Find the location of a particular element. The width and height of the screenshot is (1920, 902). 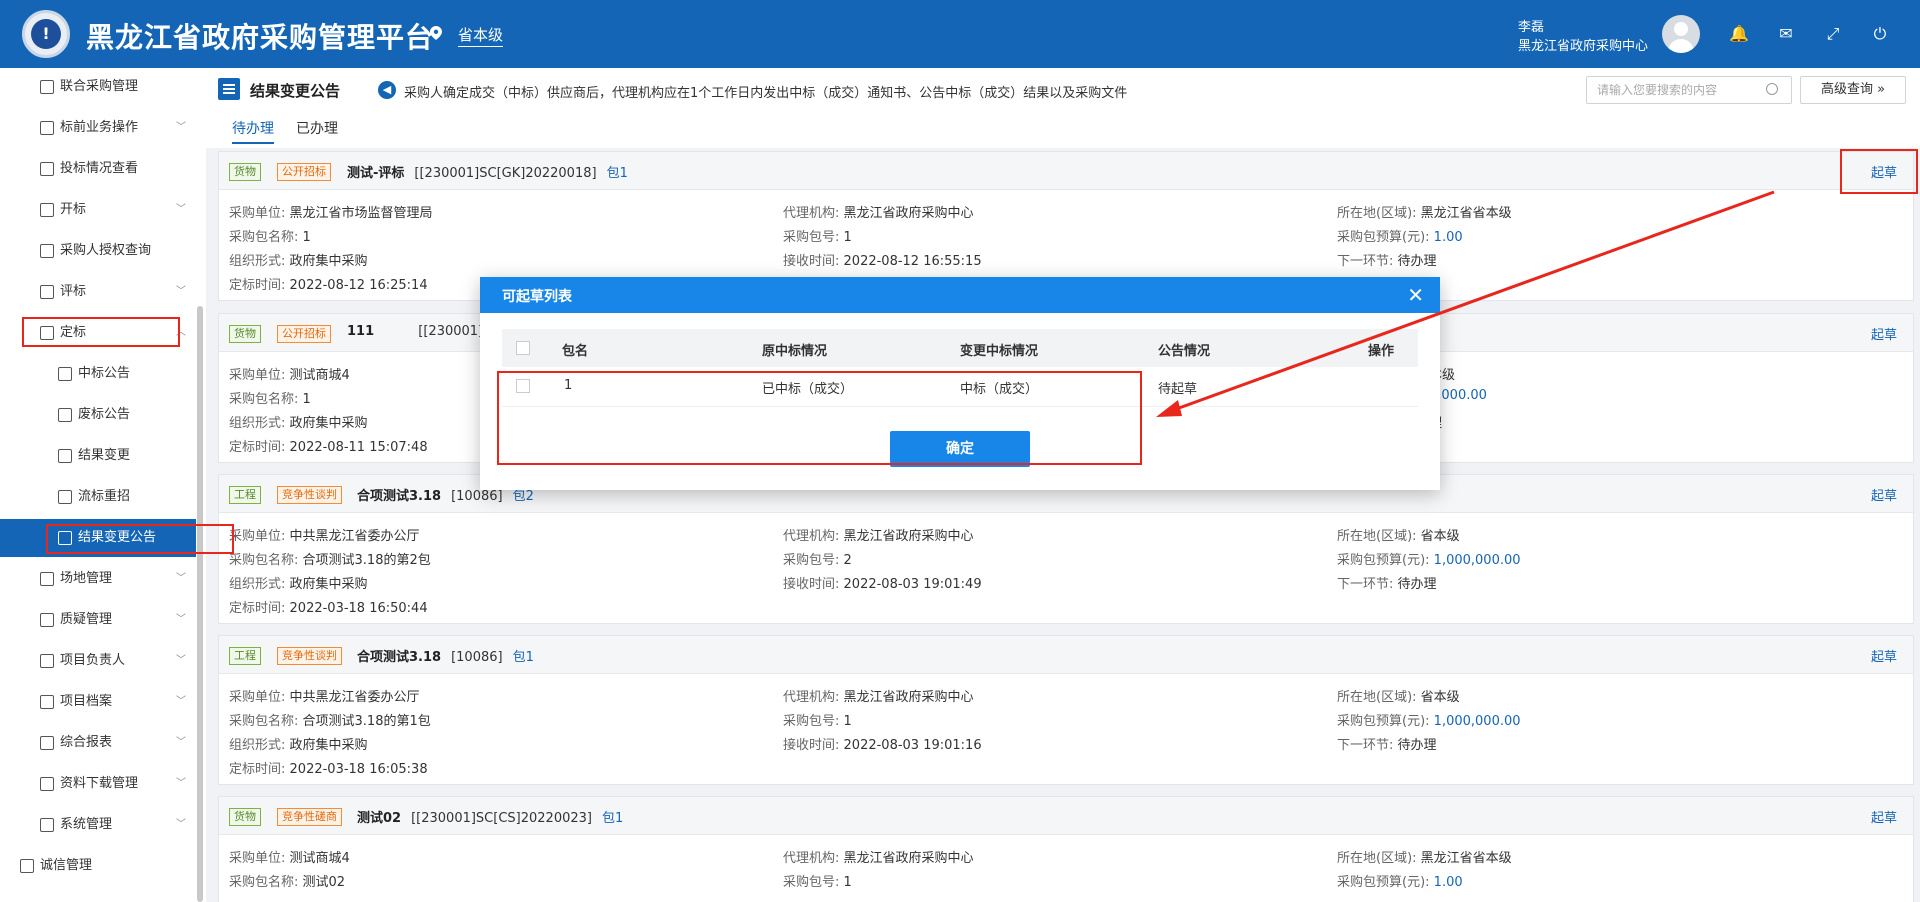

arrow-head is located at coordinates (1169, 408).